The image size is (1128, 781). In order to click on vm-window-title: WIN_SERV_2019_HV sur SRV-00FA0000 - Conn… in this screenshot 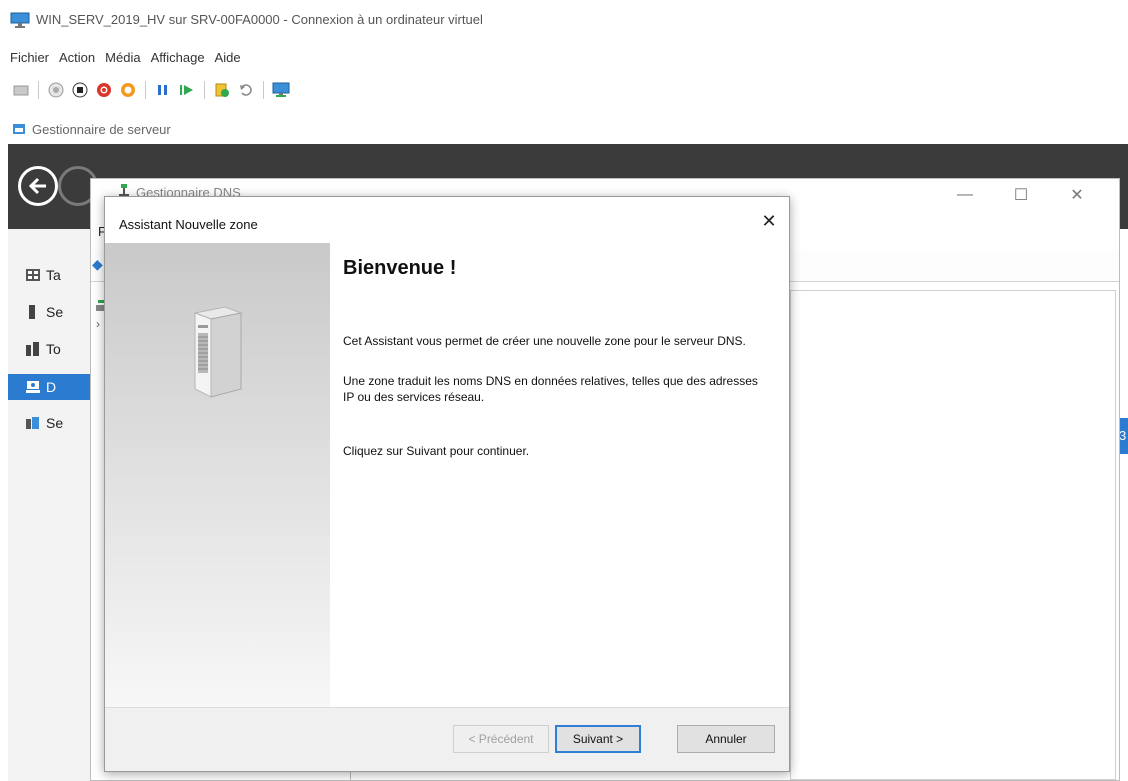, I will do `click(259, 19)`.